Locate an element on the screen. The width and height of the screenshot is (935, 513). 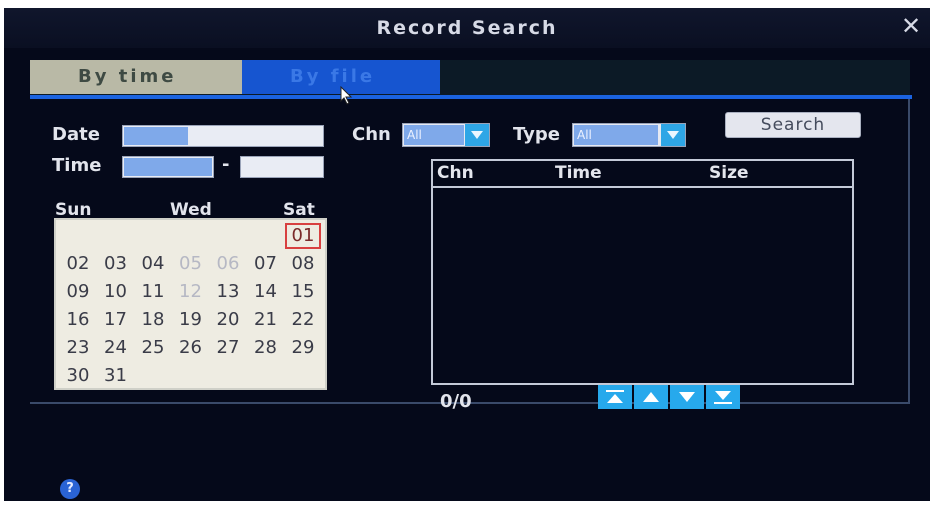
calendar-week: 02 03 04 05 06 07 08 is located at coordinates (191, 264).